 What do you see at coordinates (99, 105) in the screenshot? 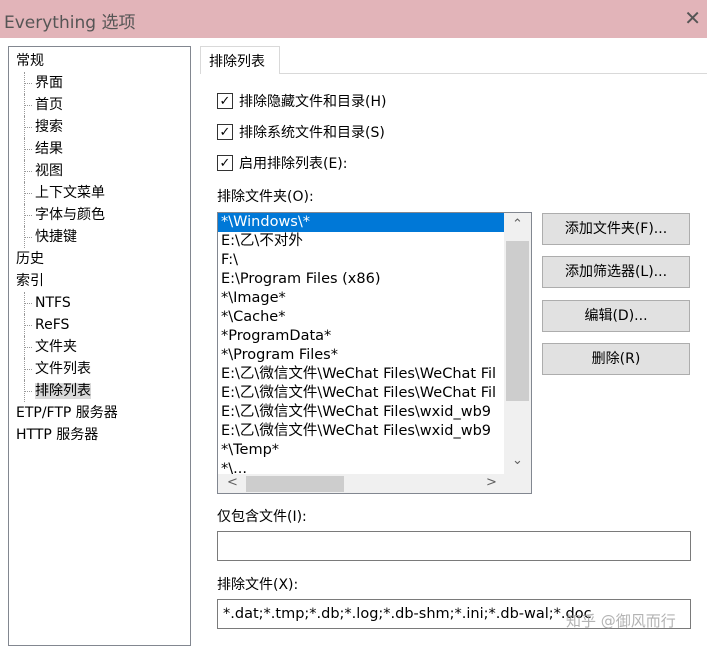
I see `tree-item: 首页` at bounding box center [99, 105].